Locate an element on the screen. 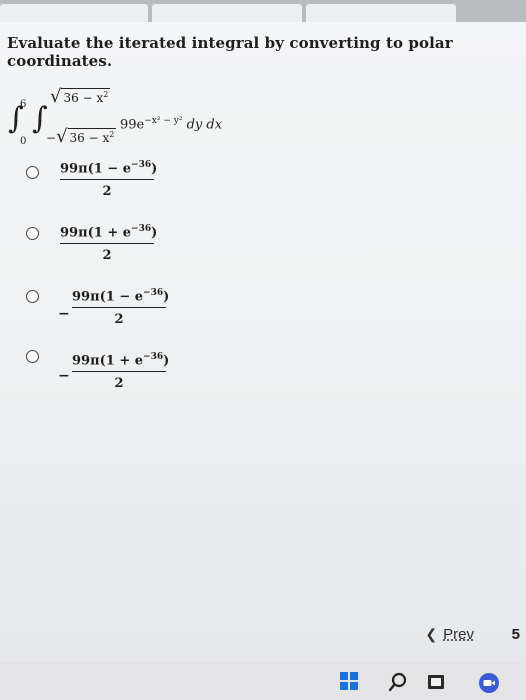 This screenshot has height=700, width=526. answer-option-4: − 99π(1 + e−36) 2 is located at coordinates (263, 378).